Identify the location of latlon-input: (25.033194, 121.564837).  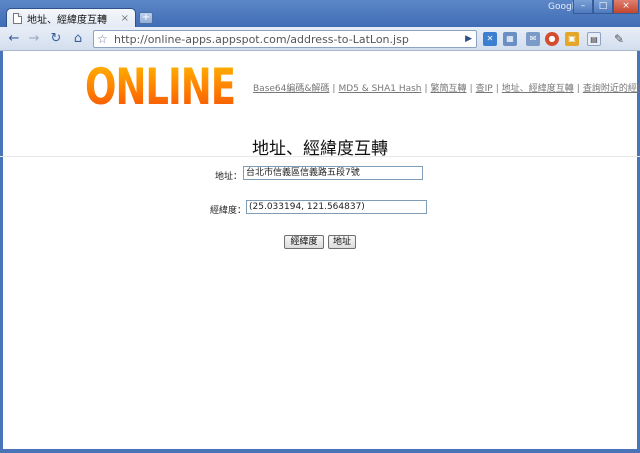
(336, 207).